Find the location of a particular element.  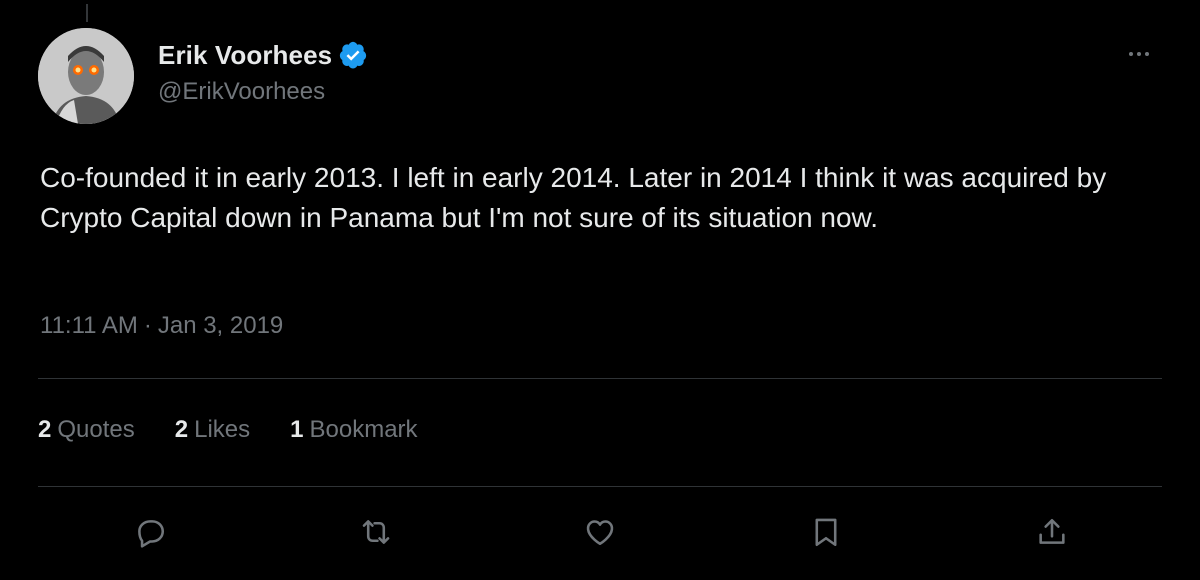

quotes-stat: 2 Quotes is located at coordinates (86, 430).